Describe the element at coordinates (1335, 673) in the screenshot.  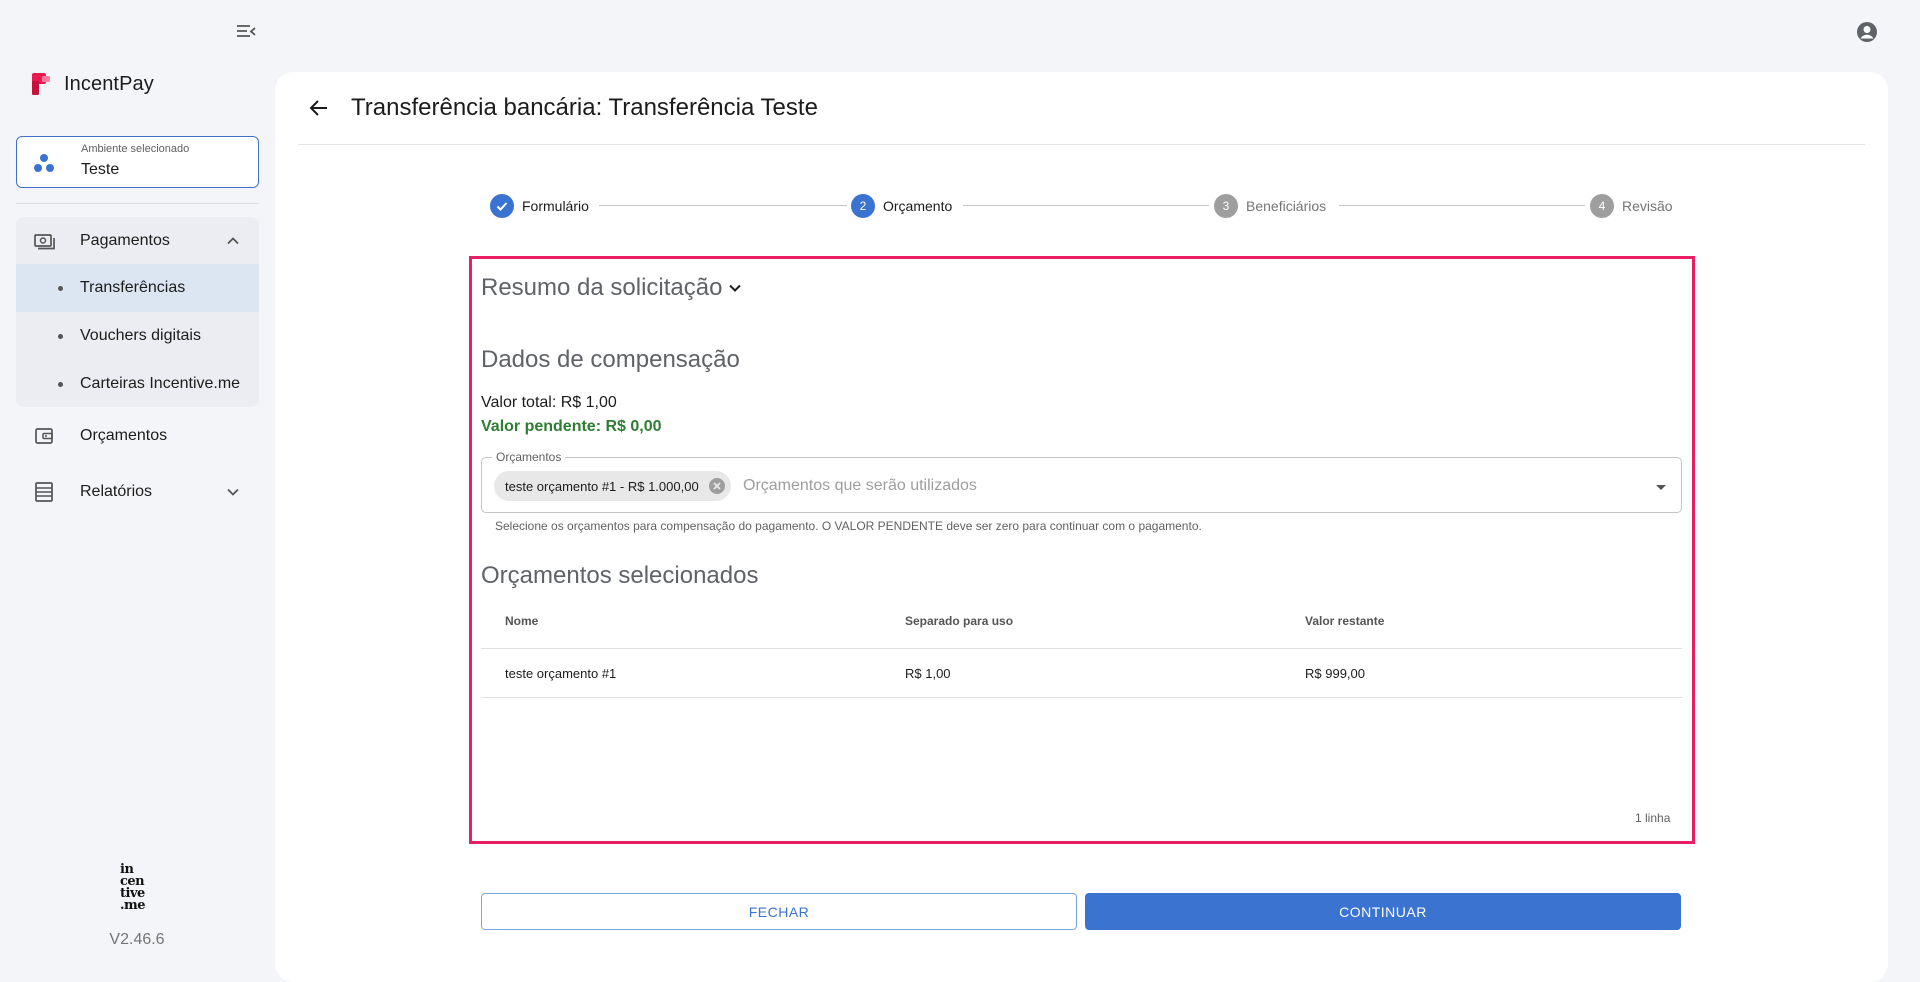
I see `cell-remaining: R$ 999,00` at that location.